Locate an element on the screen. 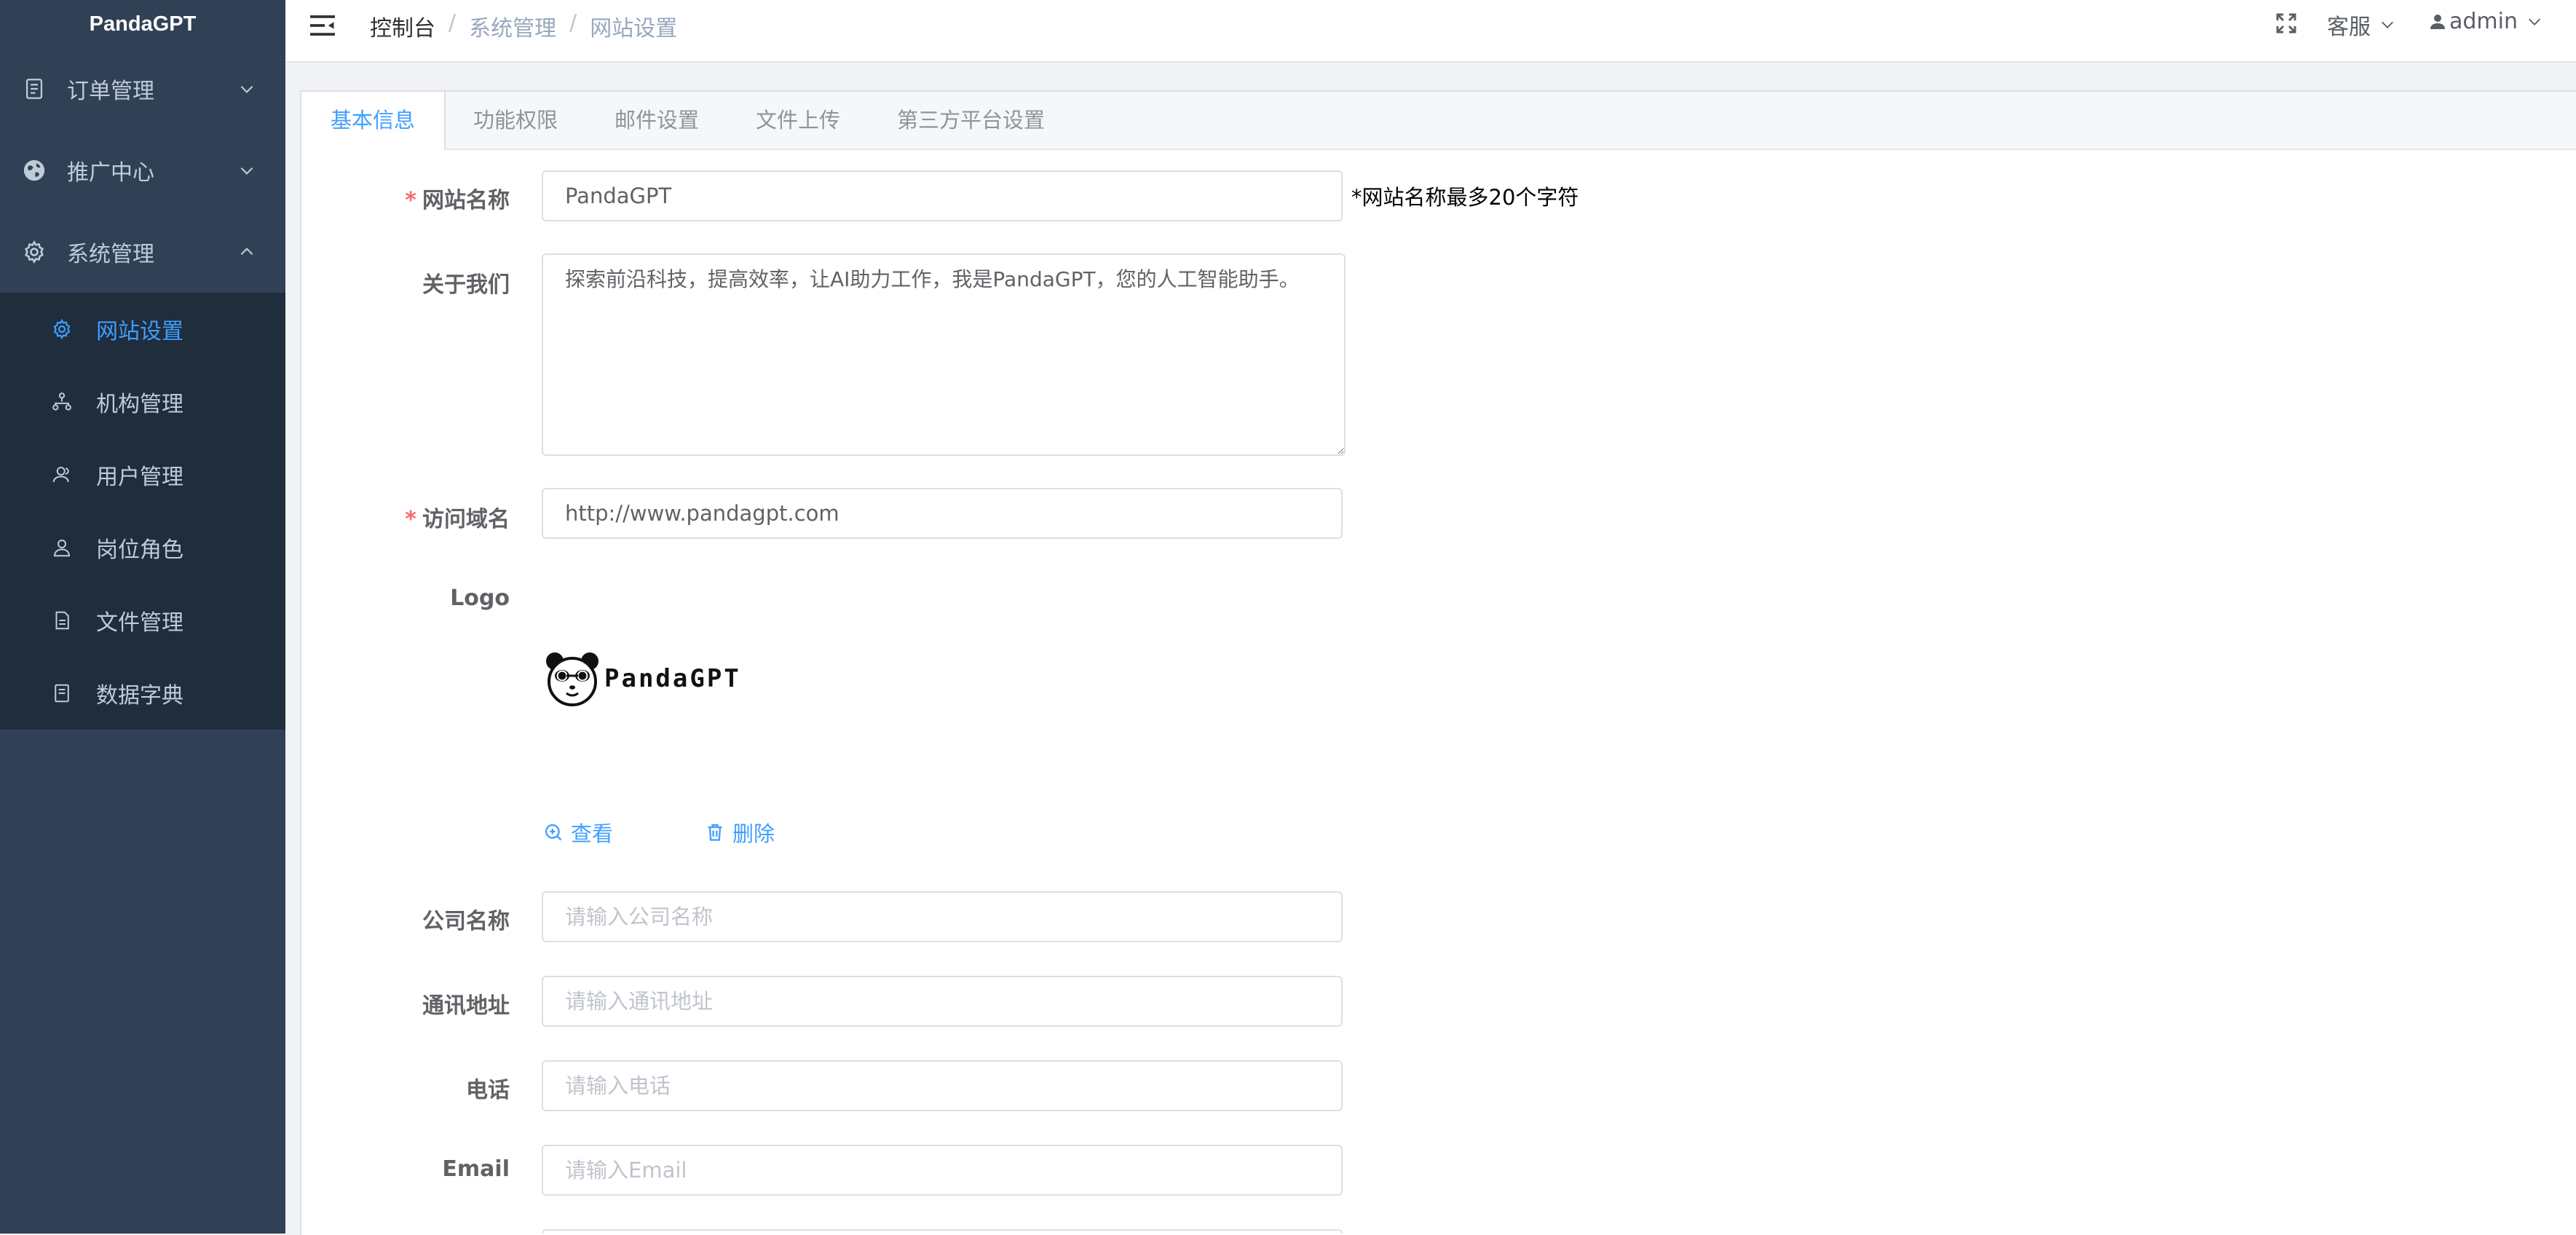  phone-label: 电话 is located at coordinates (488, 1090).